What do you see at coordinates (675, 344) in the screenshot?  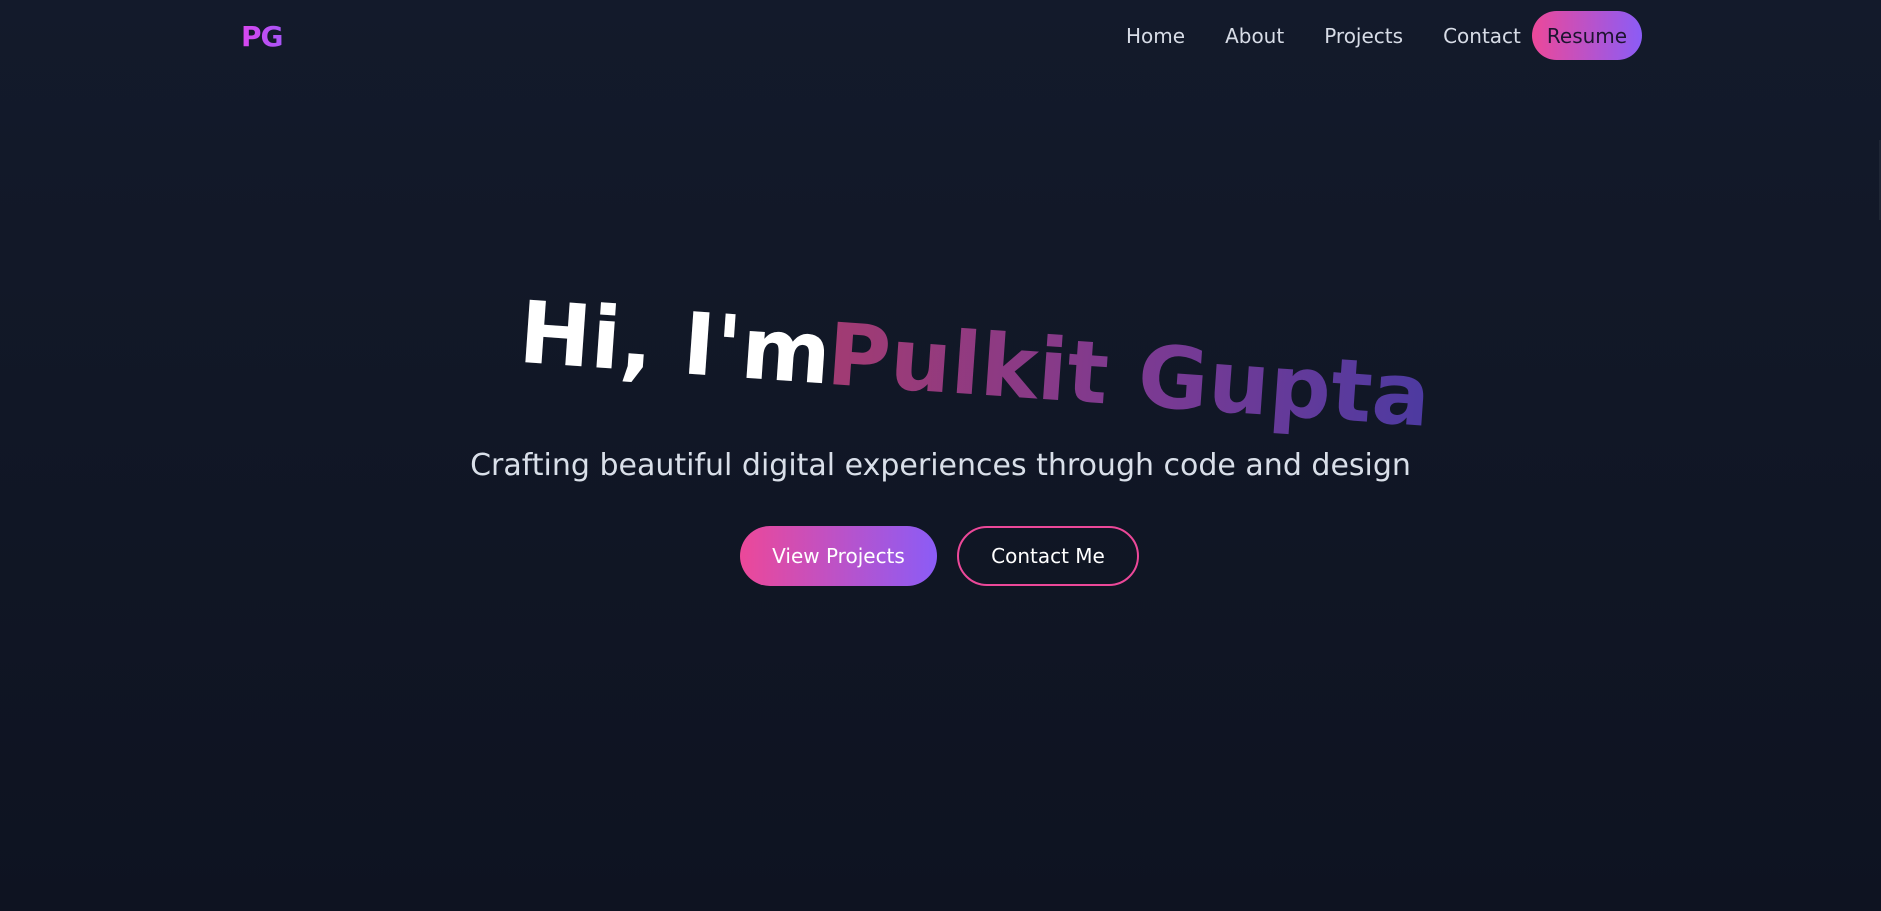 I see `greeting-text: Hi, I'm` at bounding box center [675, 344].